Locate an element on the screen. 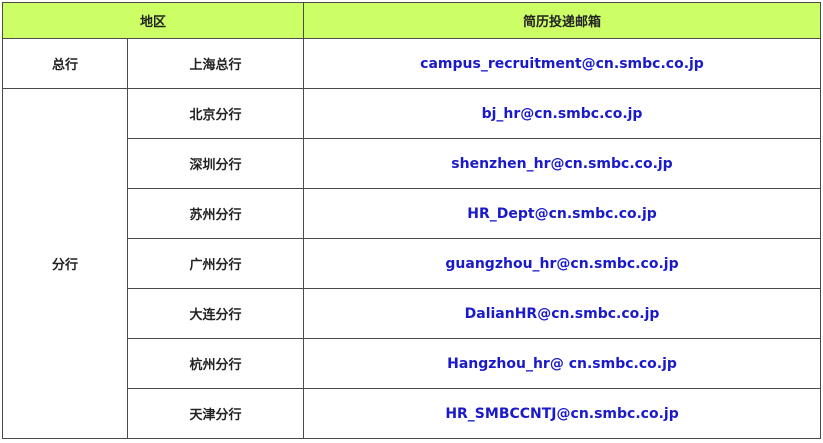  branch-cell: 大连分行 is located at coordinates (215, 313).